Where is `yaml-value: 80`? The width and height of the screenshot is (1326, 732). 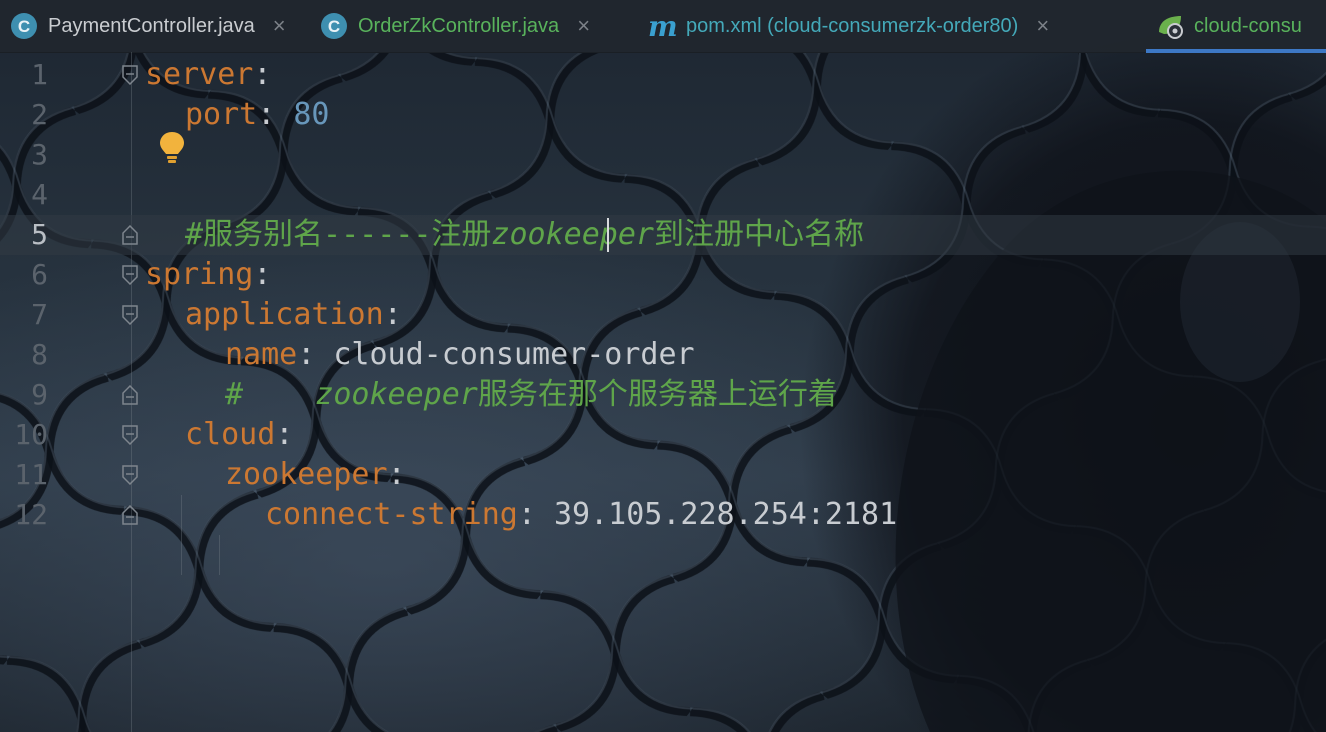 yaml-value: 80 is located at coordinates (311, 114).